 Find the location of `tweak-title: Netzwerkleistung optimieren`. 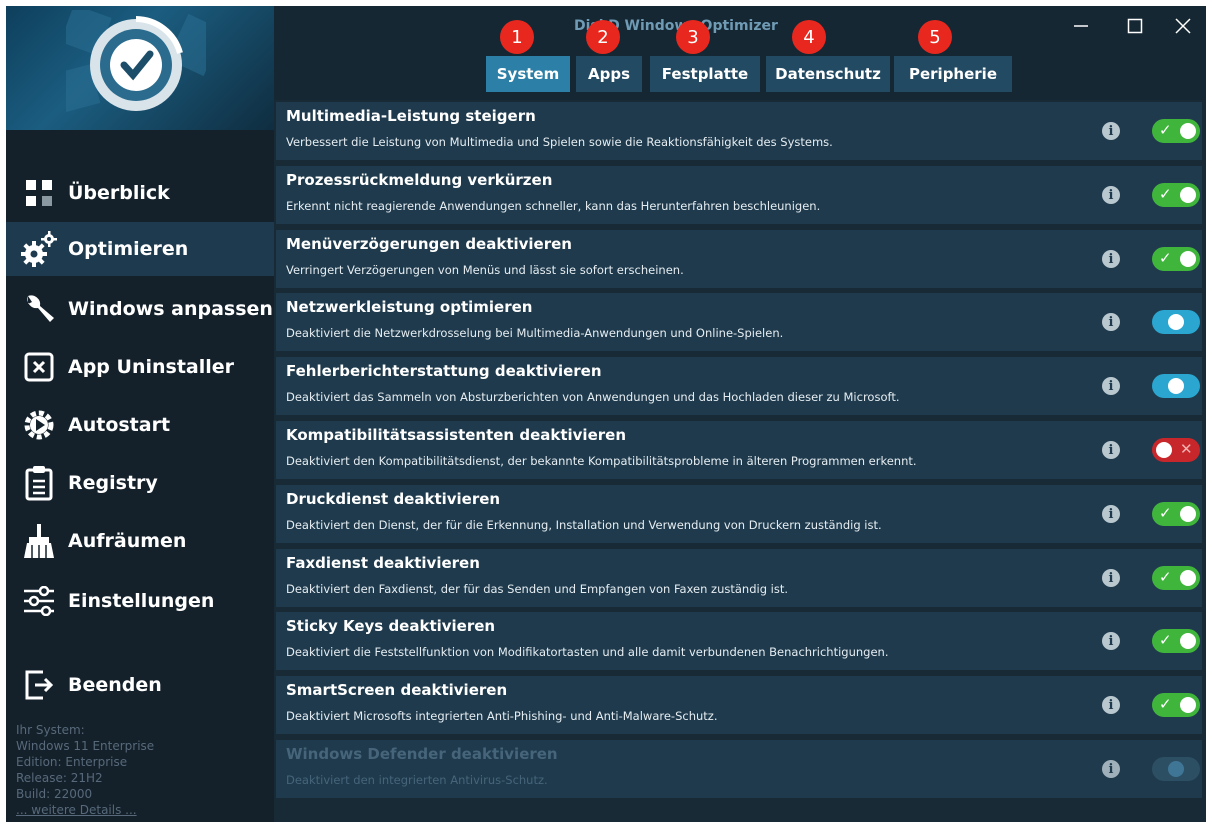

tweak-title: Netzwerkleistung optimieren is located at coordinates (409, 307).